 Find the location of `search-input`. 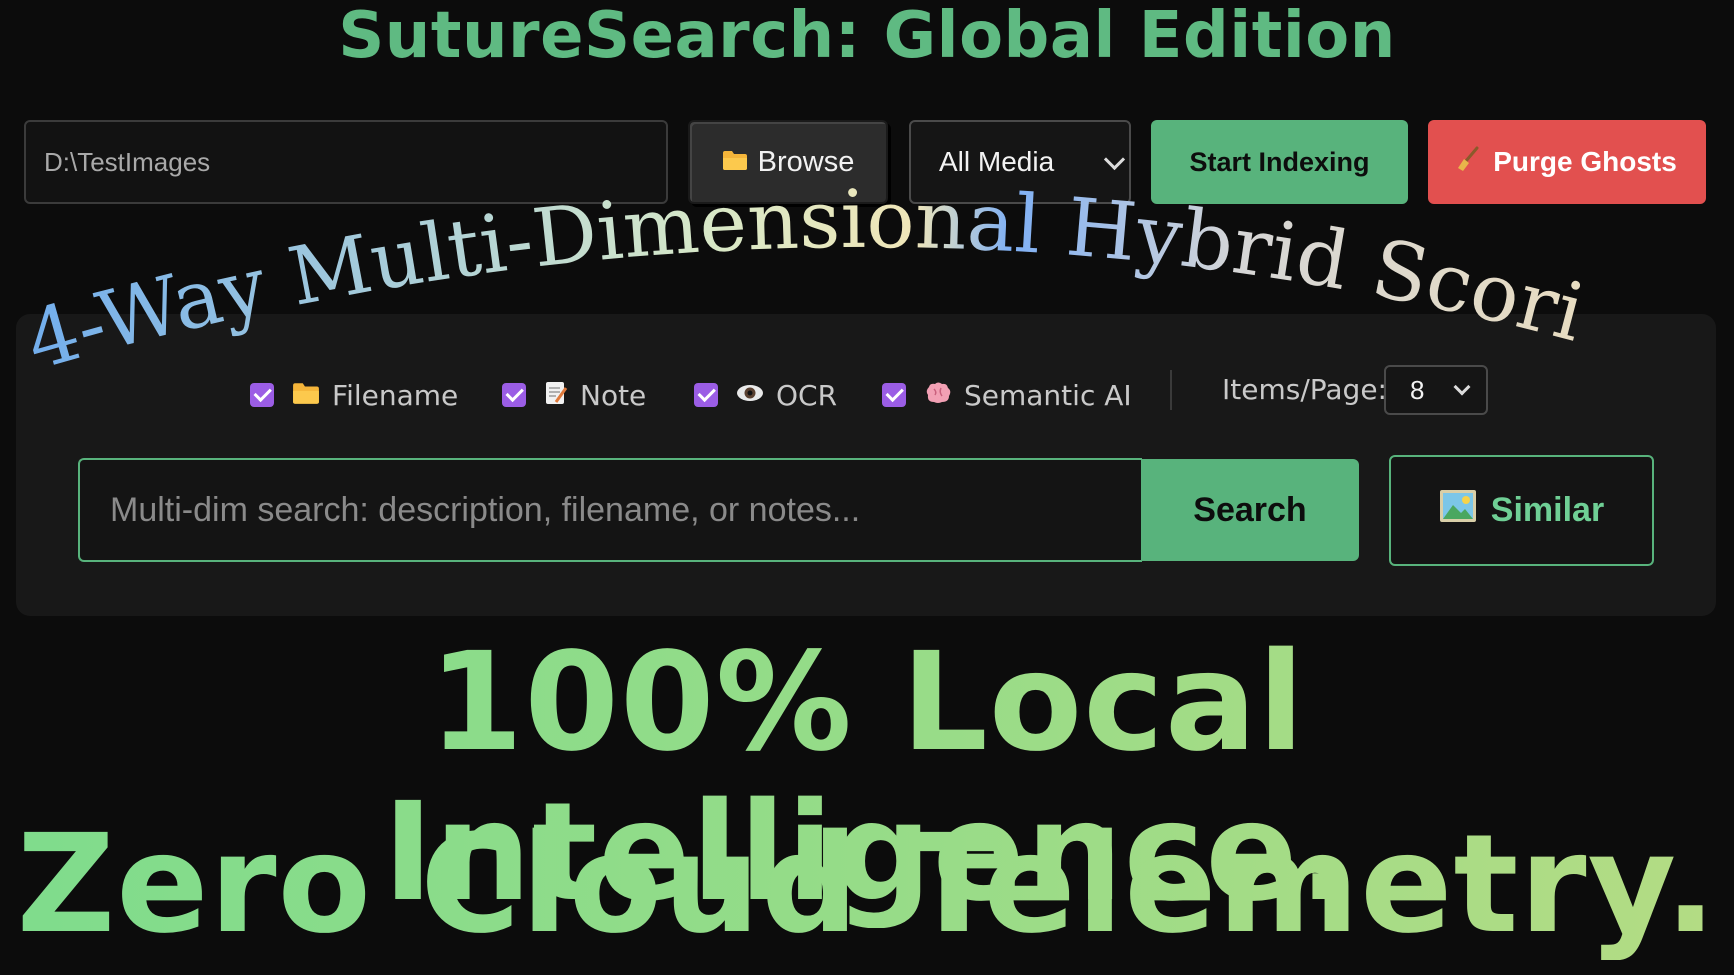

search-input is located at coordinates (610, 510).